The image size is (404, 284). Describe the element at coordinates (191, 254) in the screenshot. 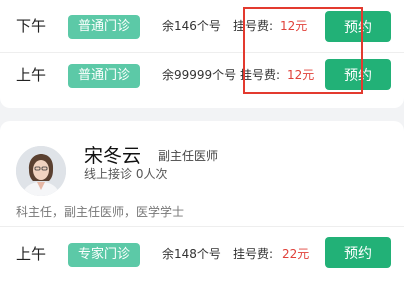

I see `remaining-count: 余148个号` at that location.